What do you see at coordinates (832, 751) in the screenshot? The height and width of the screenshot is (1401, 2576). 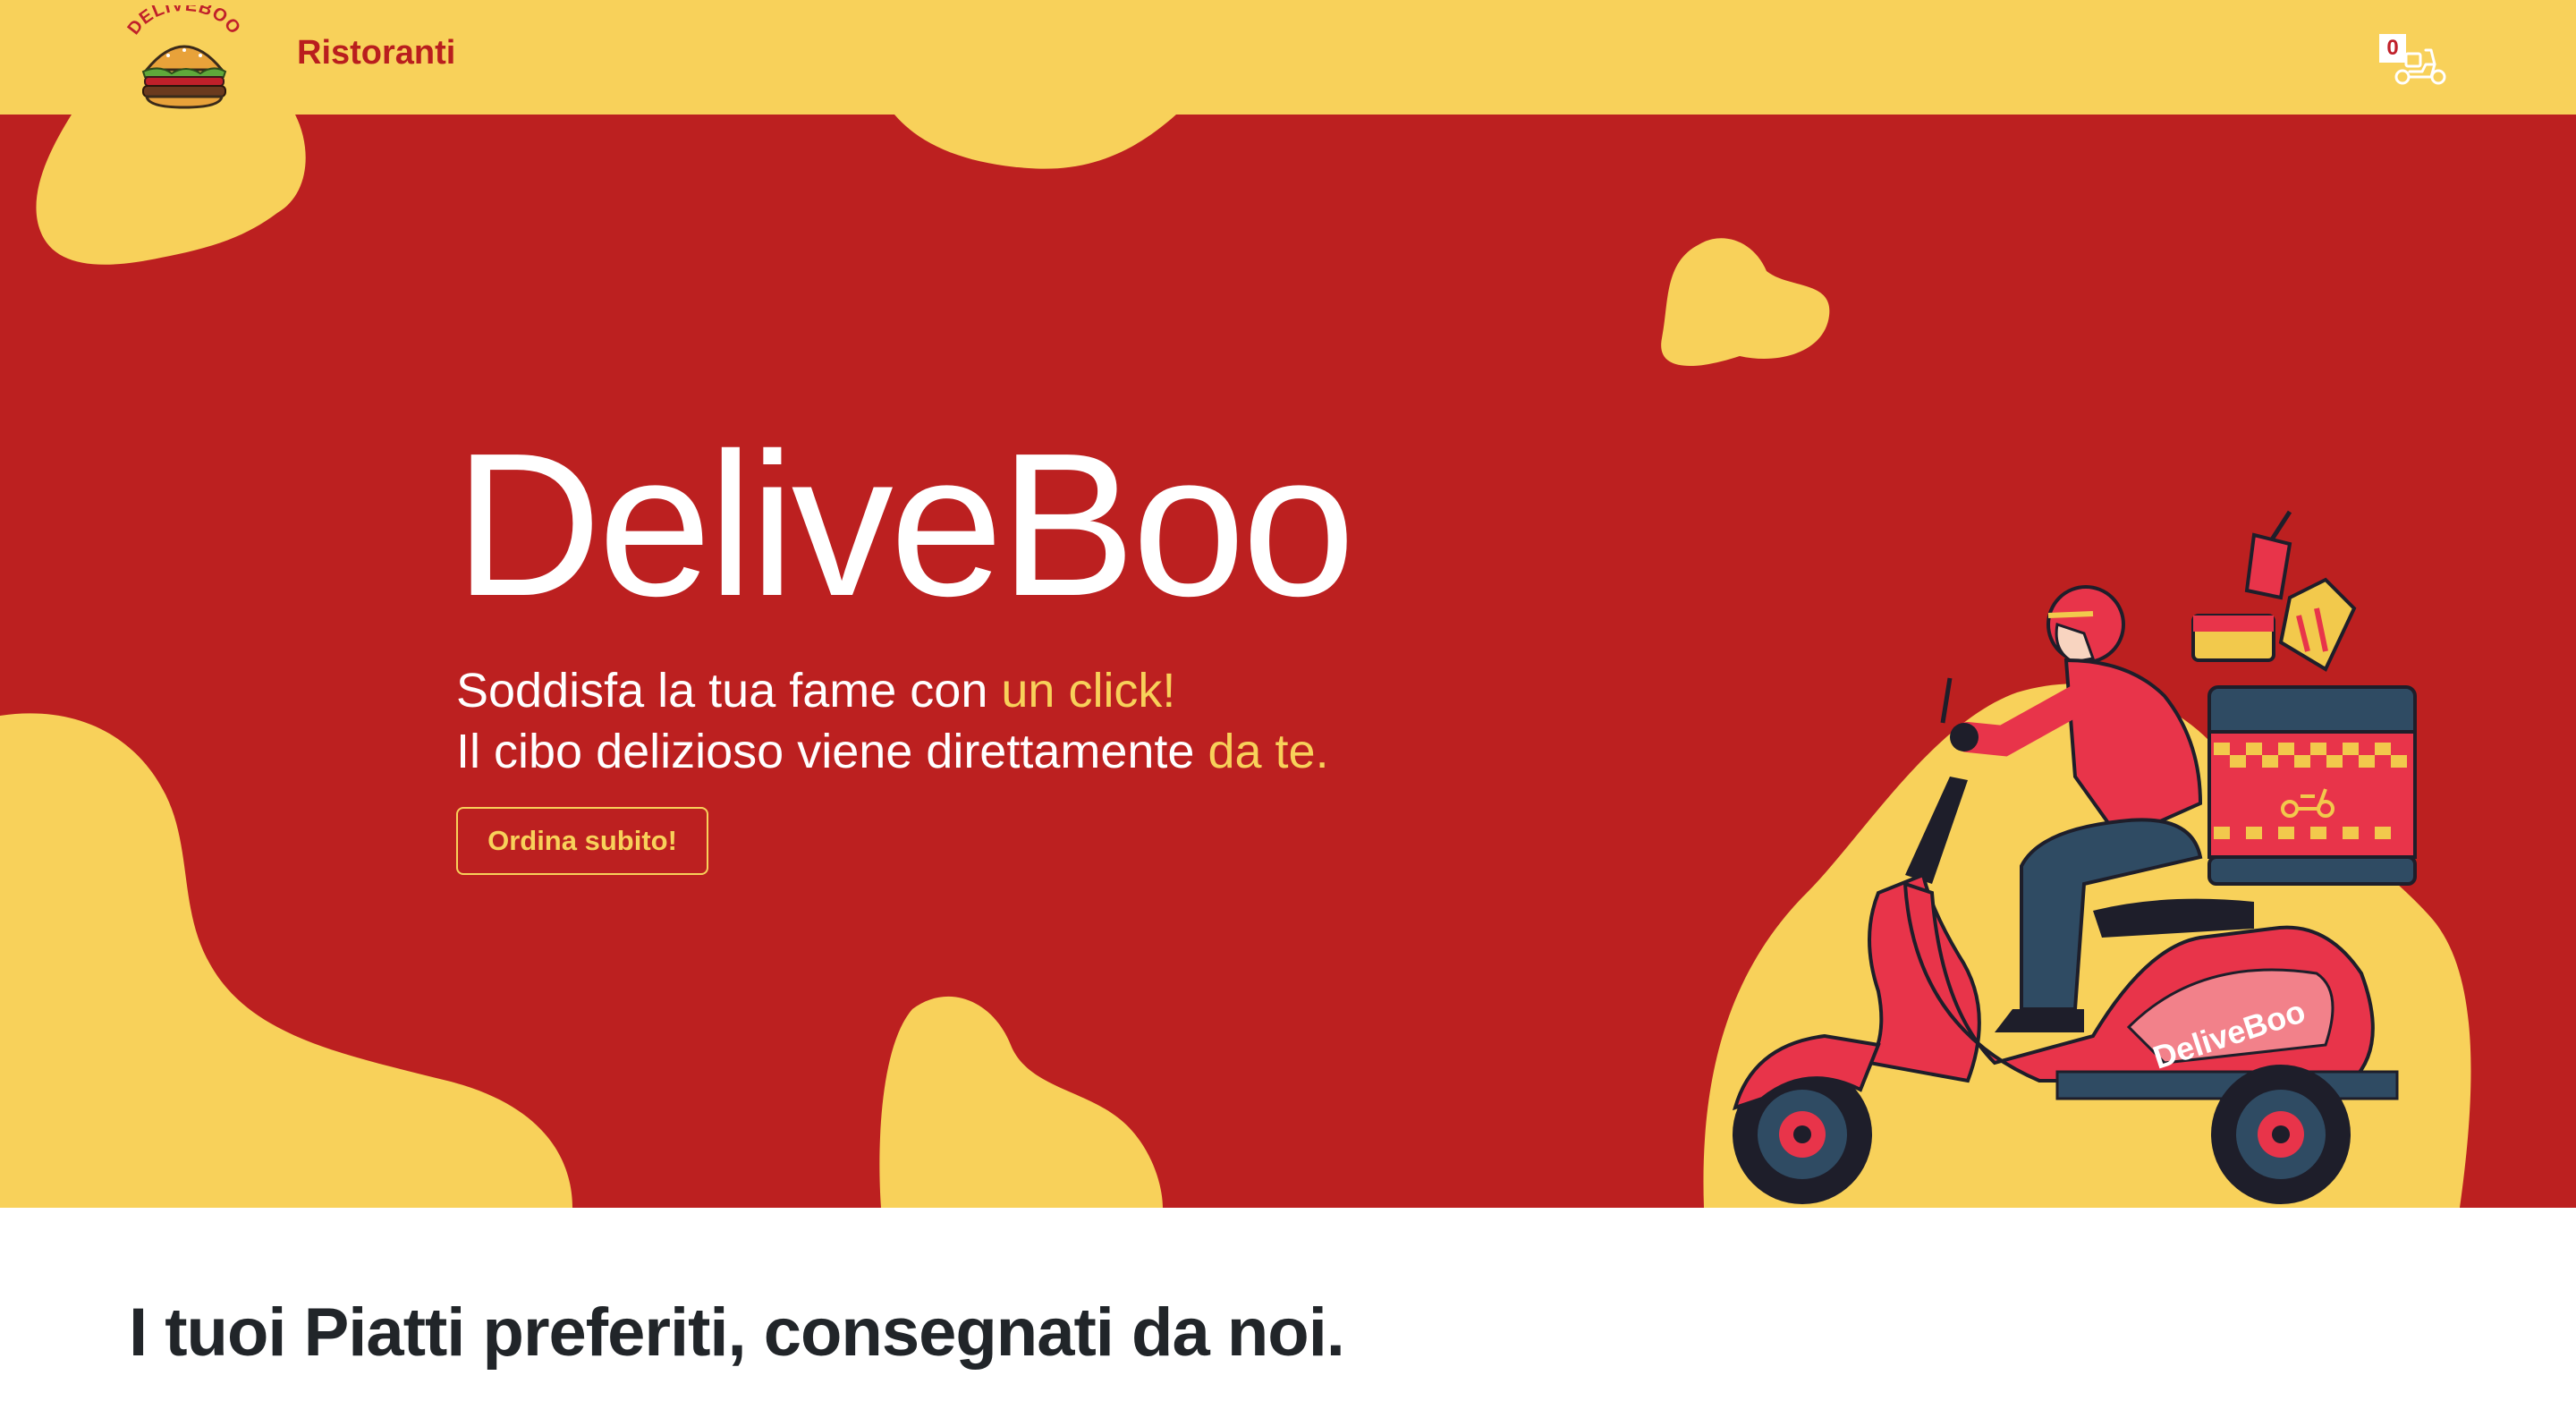 I see `tagline-line2: Il cibo delizioso viene direttamente` at bounding box center [832, 751].